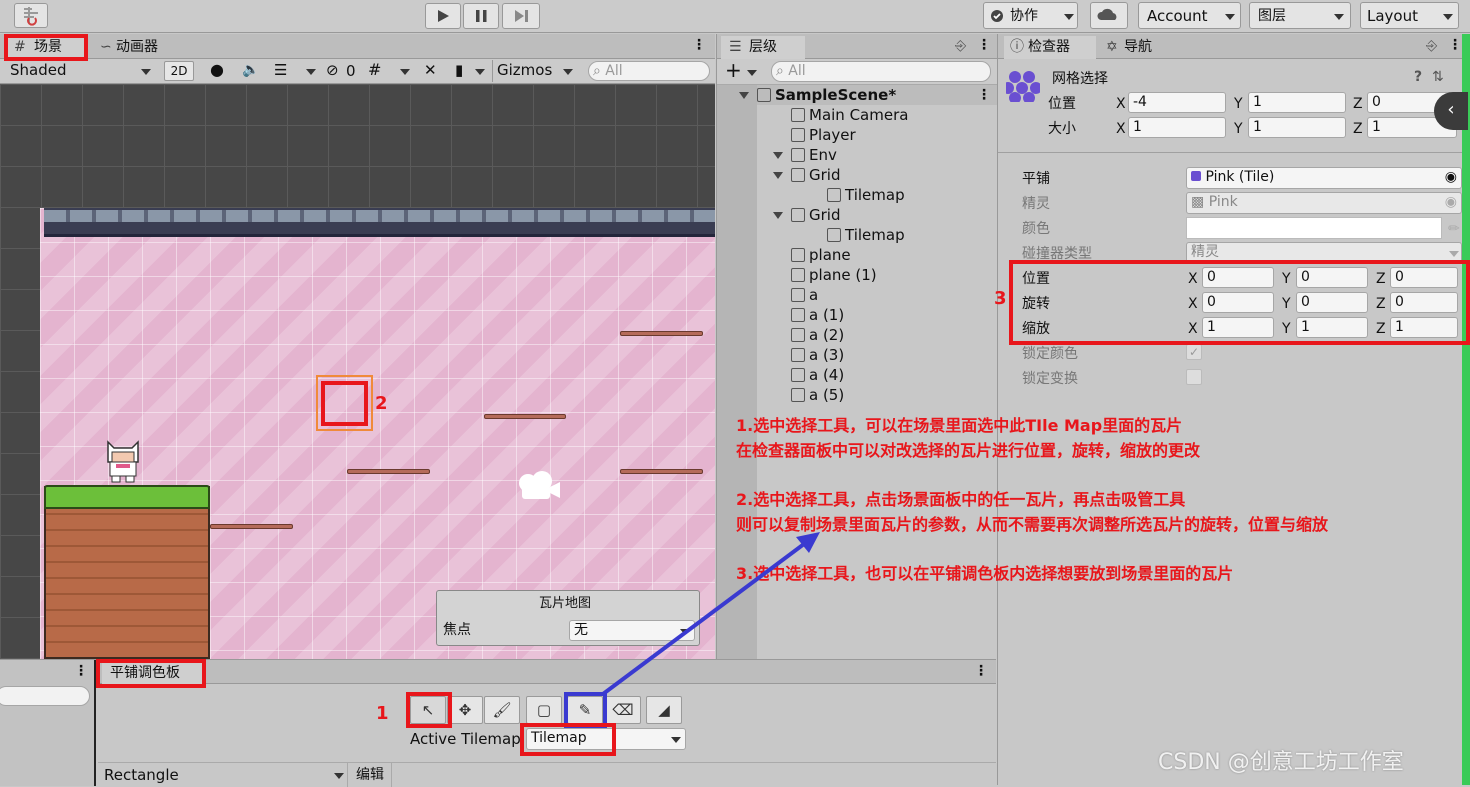  Describe the element at coordinates (1281, 762) in the screenshot. I see `watermark: CSDN @创意工坊工作室` at that location.